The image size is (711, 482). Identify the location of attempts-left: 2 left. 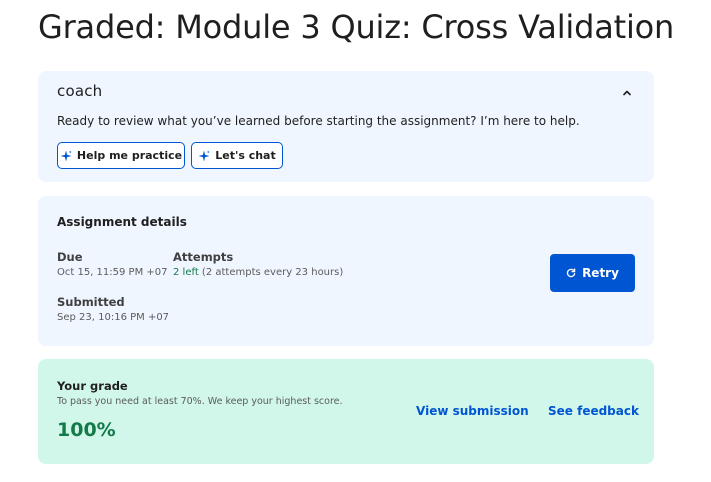
(186, 272).